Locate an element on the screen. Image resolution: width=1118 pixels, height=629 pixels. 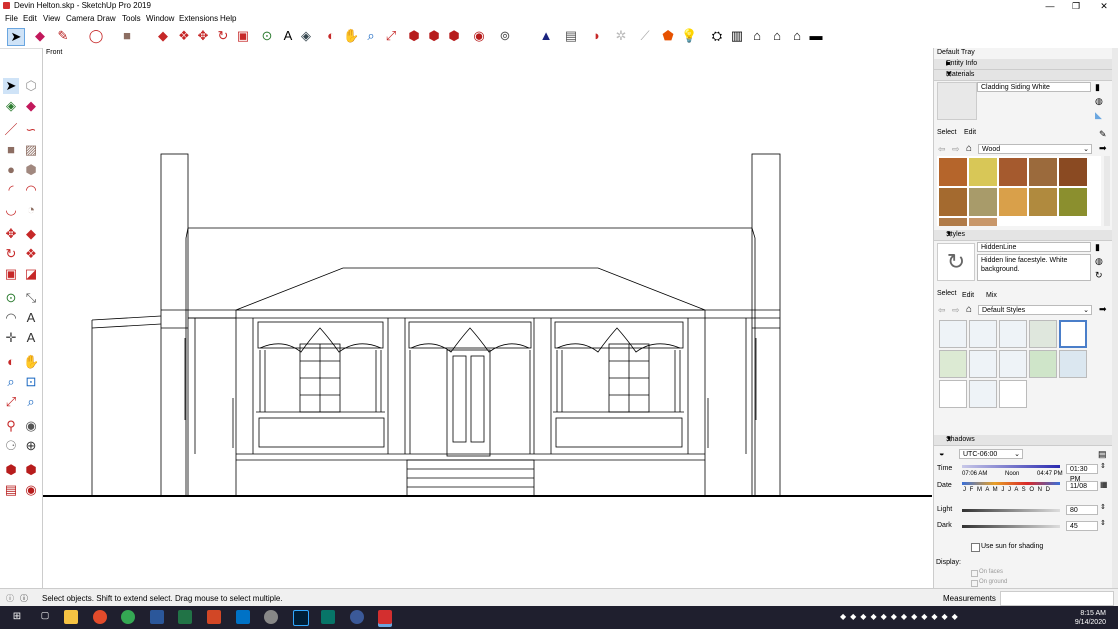
menu-edit: Edit is located at coordinates (30, 18).